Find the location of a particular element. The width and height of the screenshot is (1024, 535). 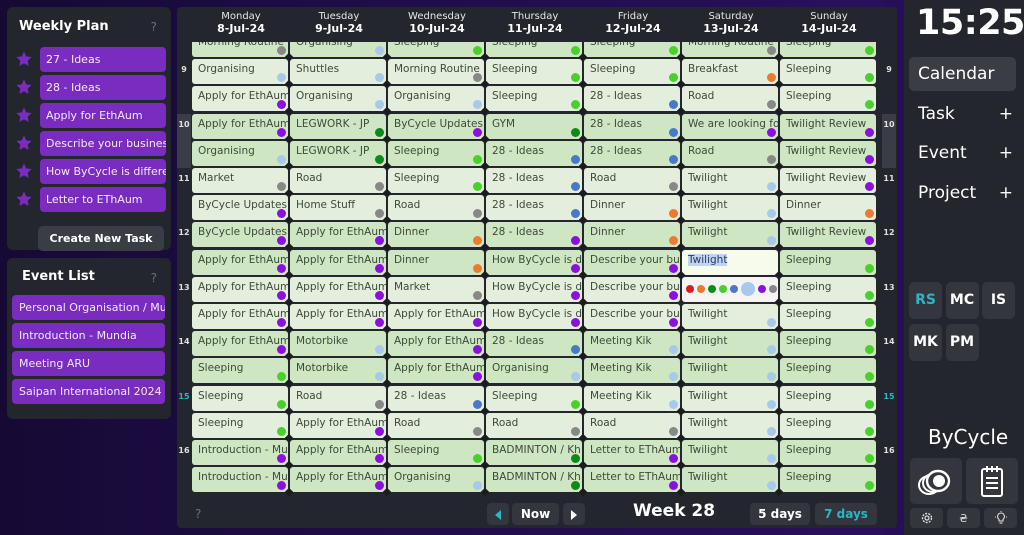

star-icon is located at coordinates (24, 87).